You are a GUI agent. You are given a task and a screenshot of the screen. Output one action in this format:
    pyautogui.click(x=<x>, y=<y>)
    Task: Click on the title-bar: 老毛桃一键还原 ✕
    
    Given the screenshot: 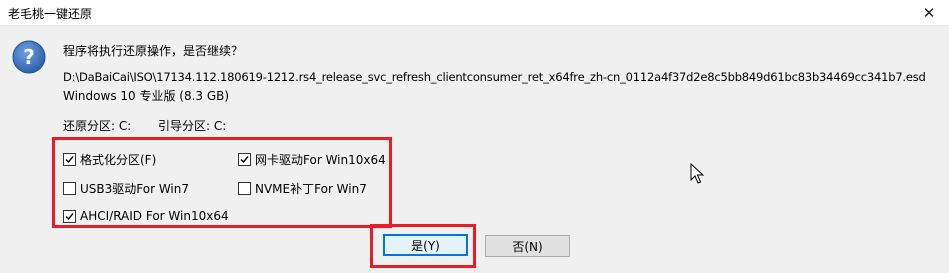 What is the action you would take?
    pyautogui.click(x=474, y=13)
    